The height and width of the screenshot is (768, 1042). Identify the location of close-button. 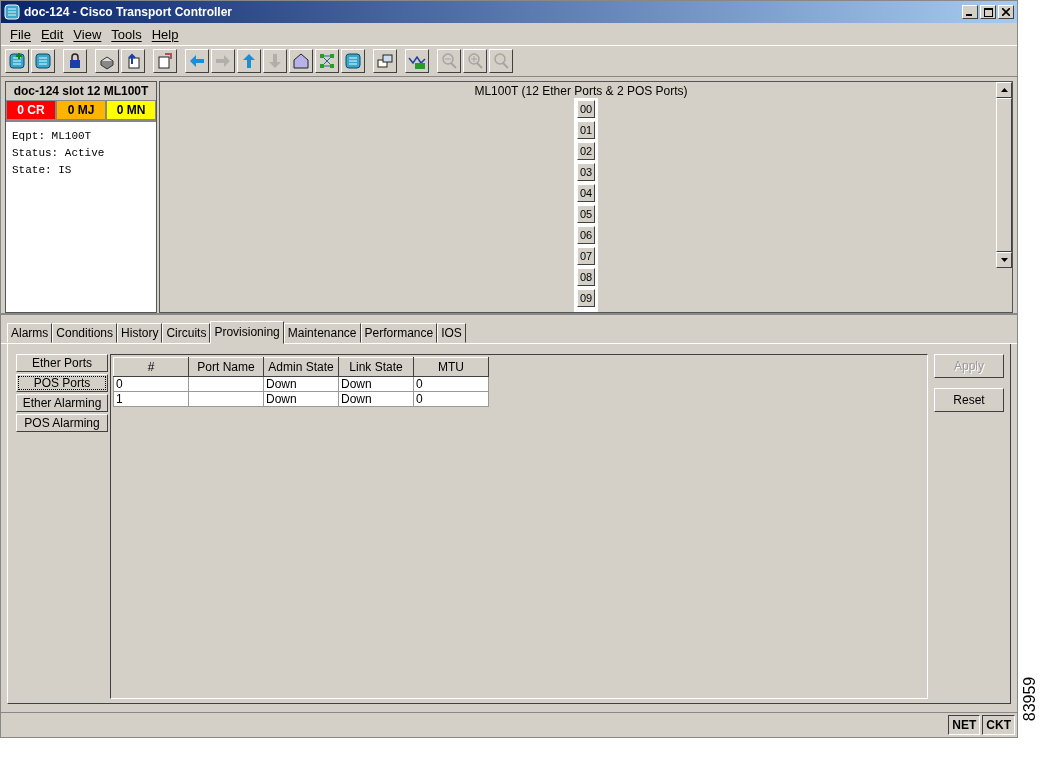
(1006, 12).